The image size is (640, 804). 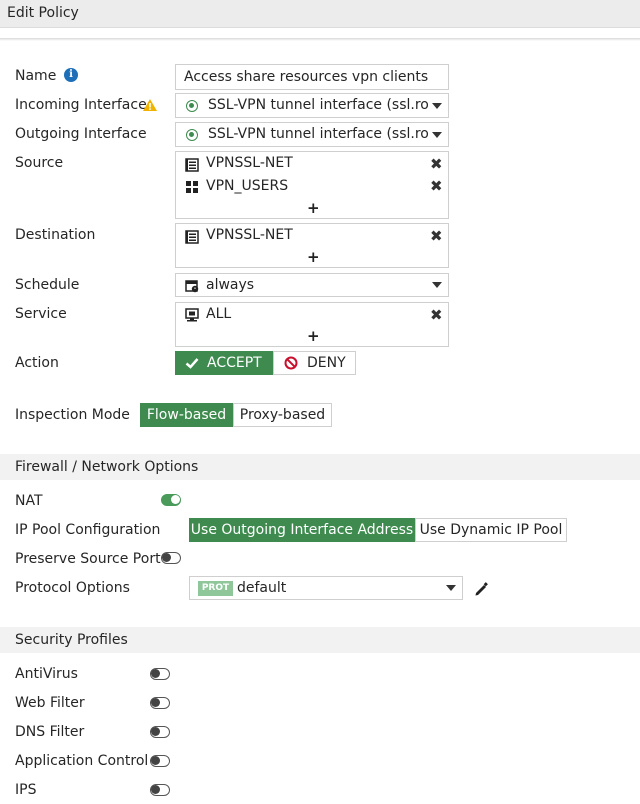 What do you see at coordinates (320, 14) in the screenshot?
I see `title-bar: Edit Policy` at bounding box center [320, 14].